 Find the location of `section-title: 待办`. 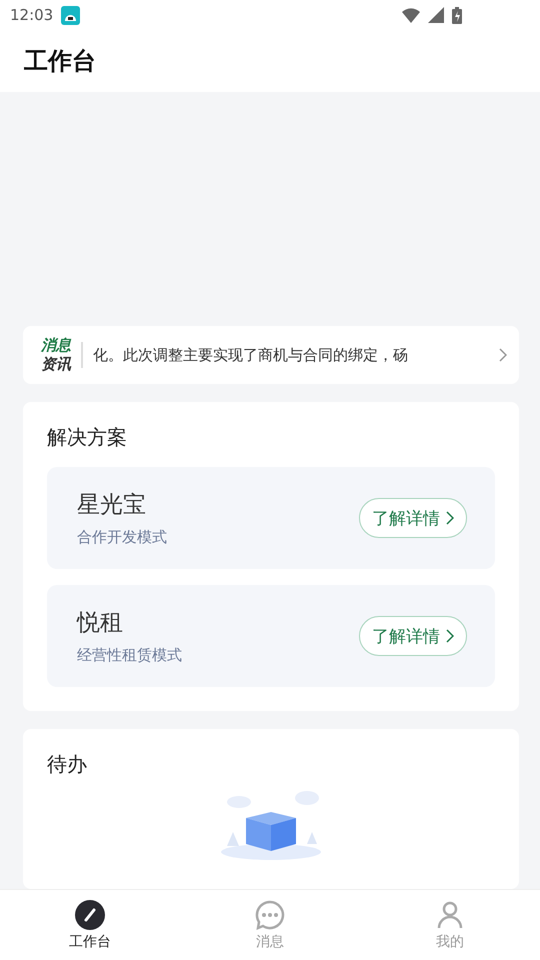

section-title: 待办 is located at coordinates (67, 764).